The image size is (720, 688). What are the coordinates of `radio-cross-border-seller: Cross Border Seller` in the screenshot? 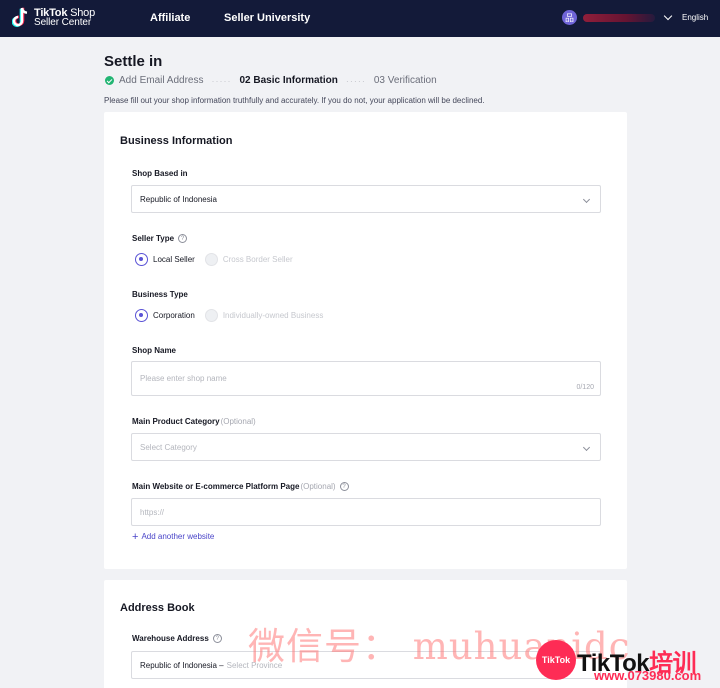 It's located at (248, 259).